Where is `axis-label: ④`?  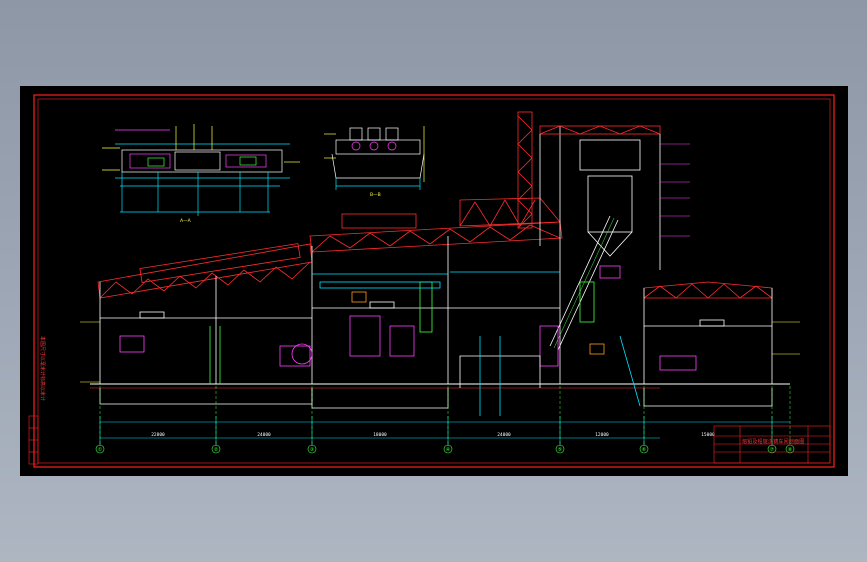
axis-label: ④ is located at coordinates (448, 450).